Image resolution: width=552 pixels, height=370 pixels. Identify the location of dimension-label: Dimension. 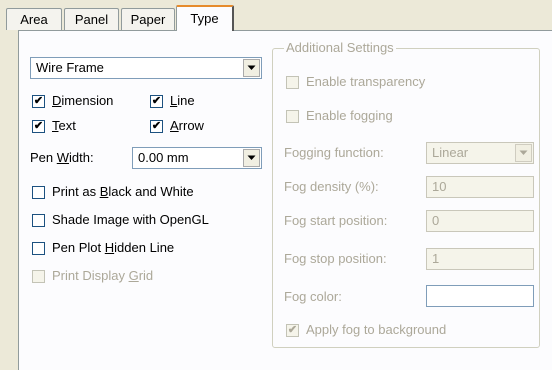
(83, 100).